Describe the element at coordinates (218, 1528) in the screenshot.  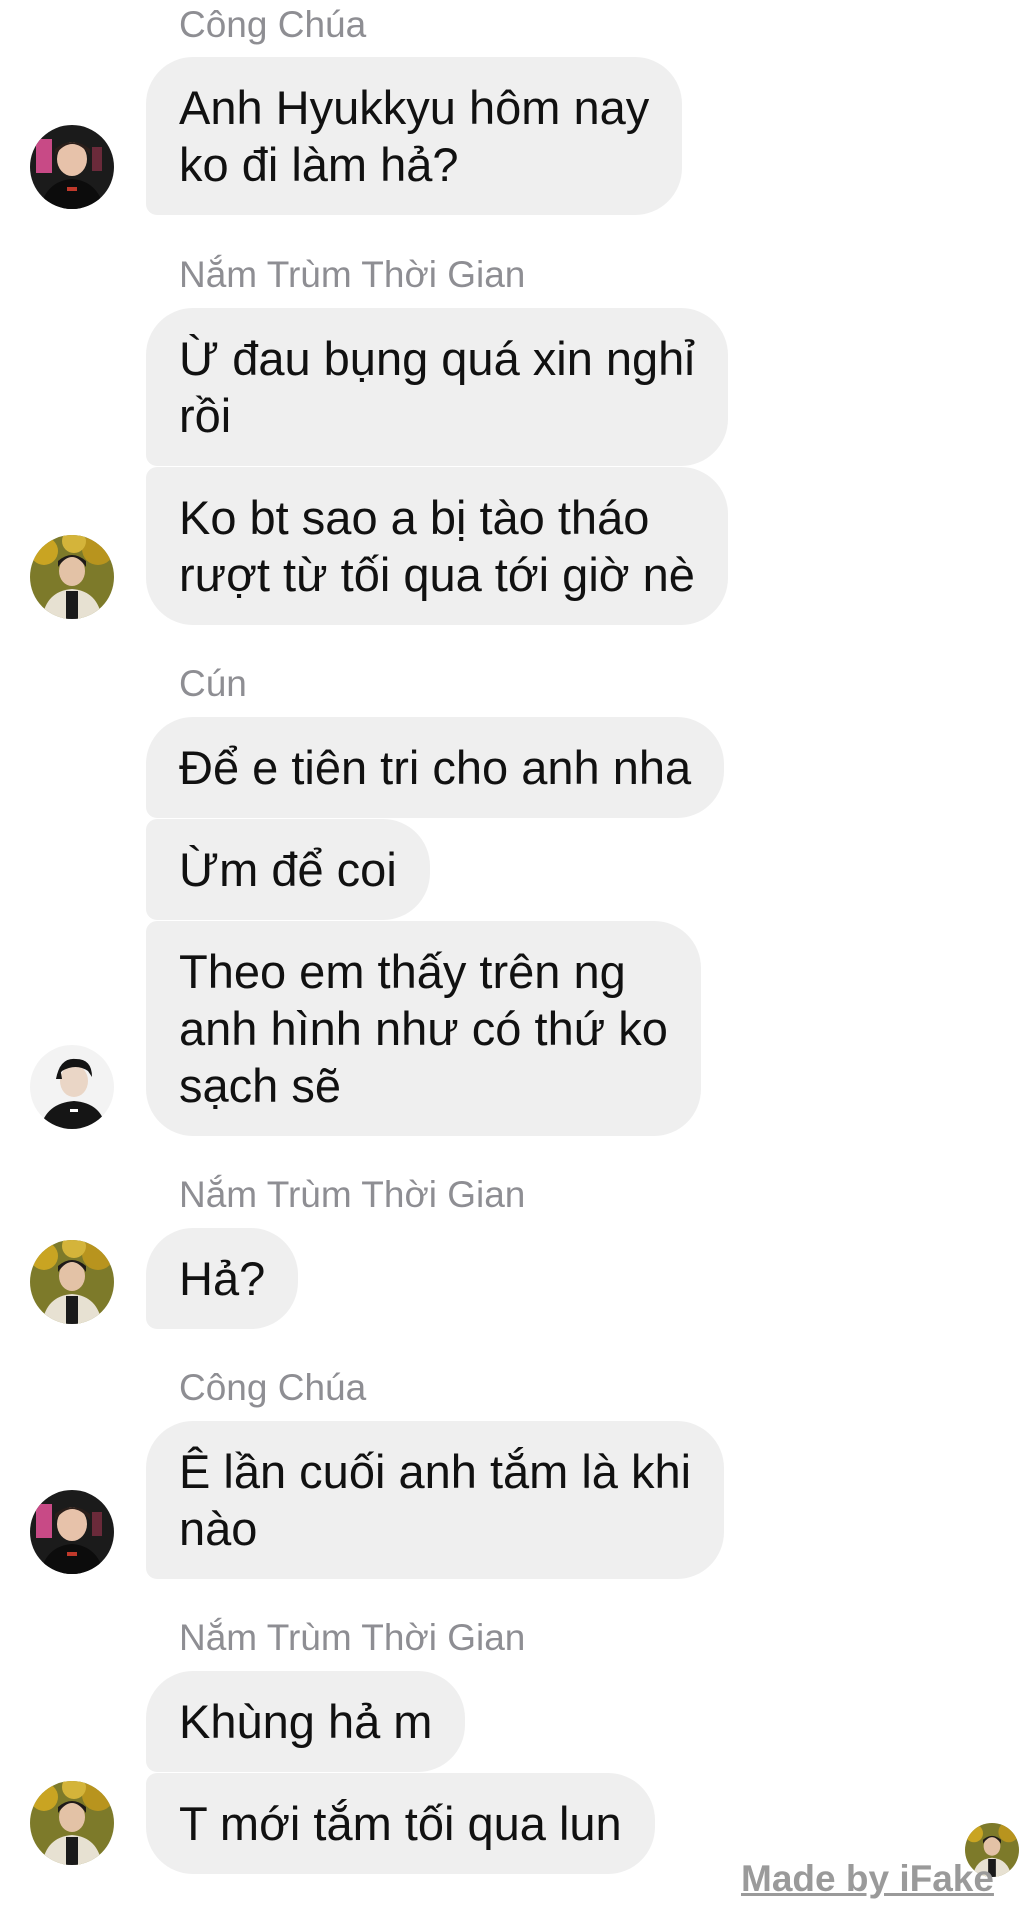
I see `message-line: nào` at that location.